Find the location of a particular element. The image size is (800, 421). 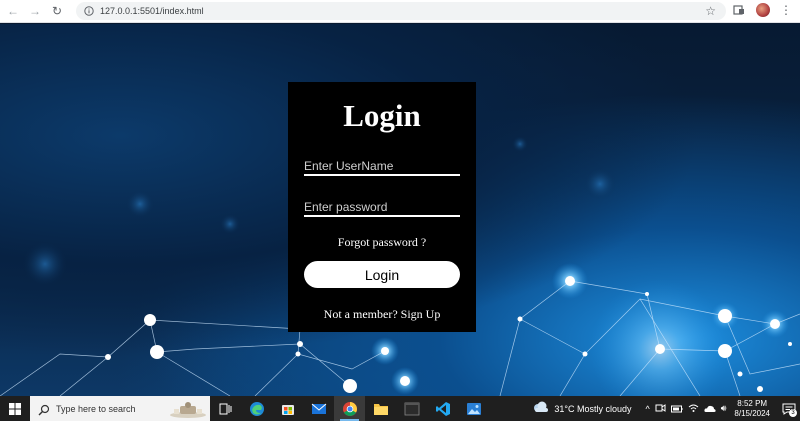

notification-count-badge: 3 is located at coordinates (793, 413).